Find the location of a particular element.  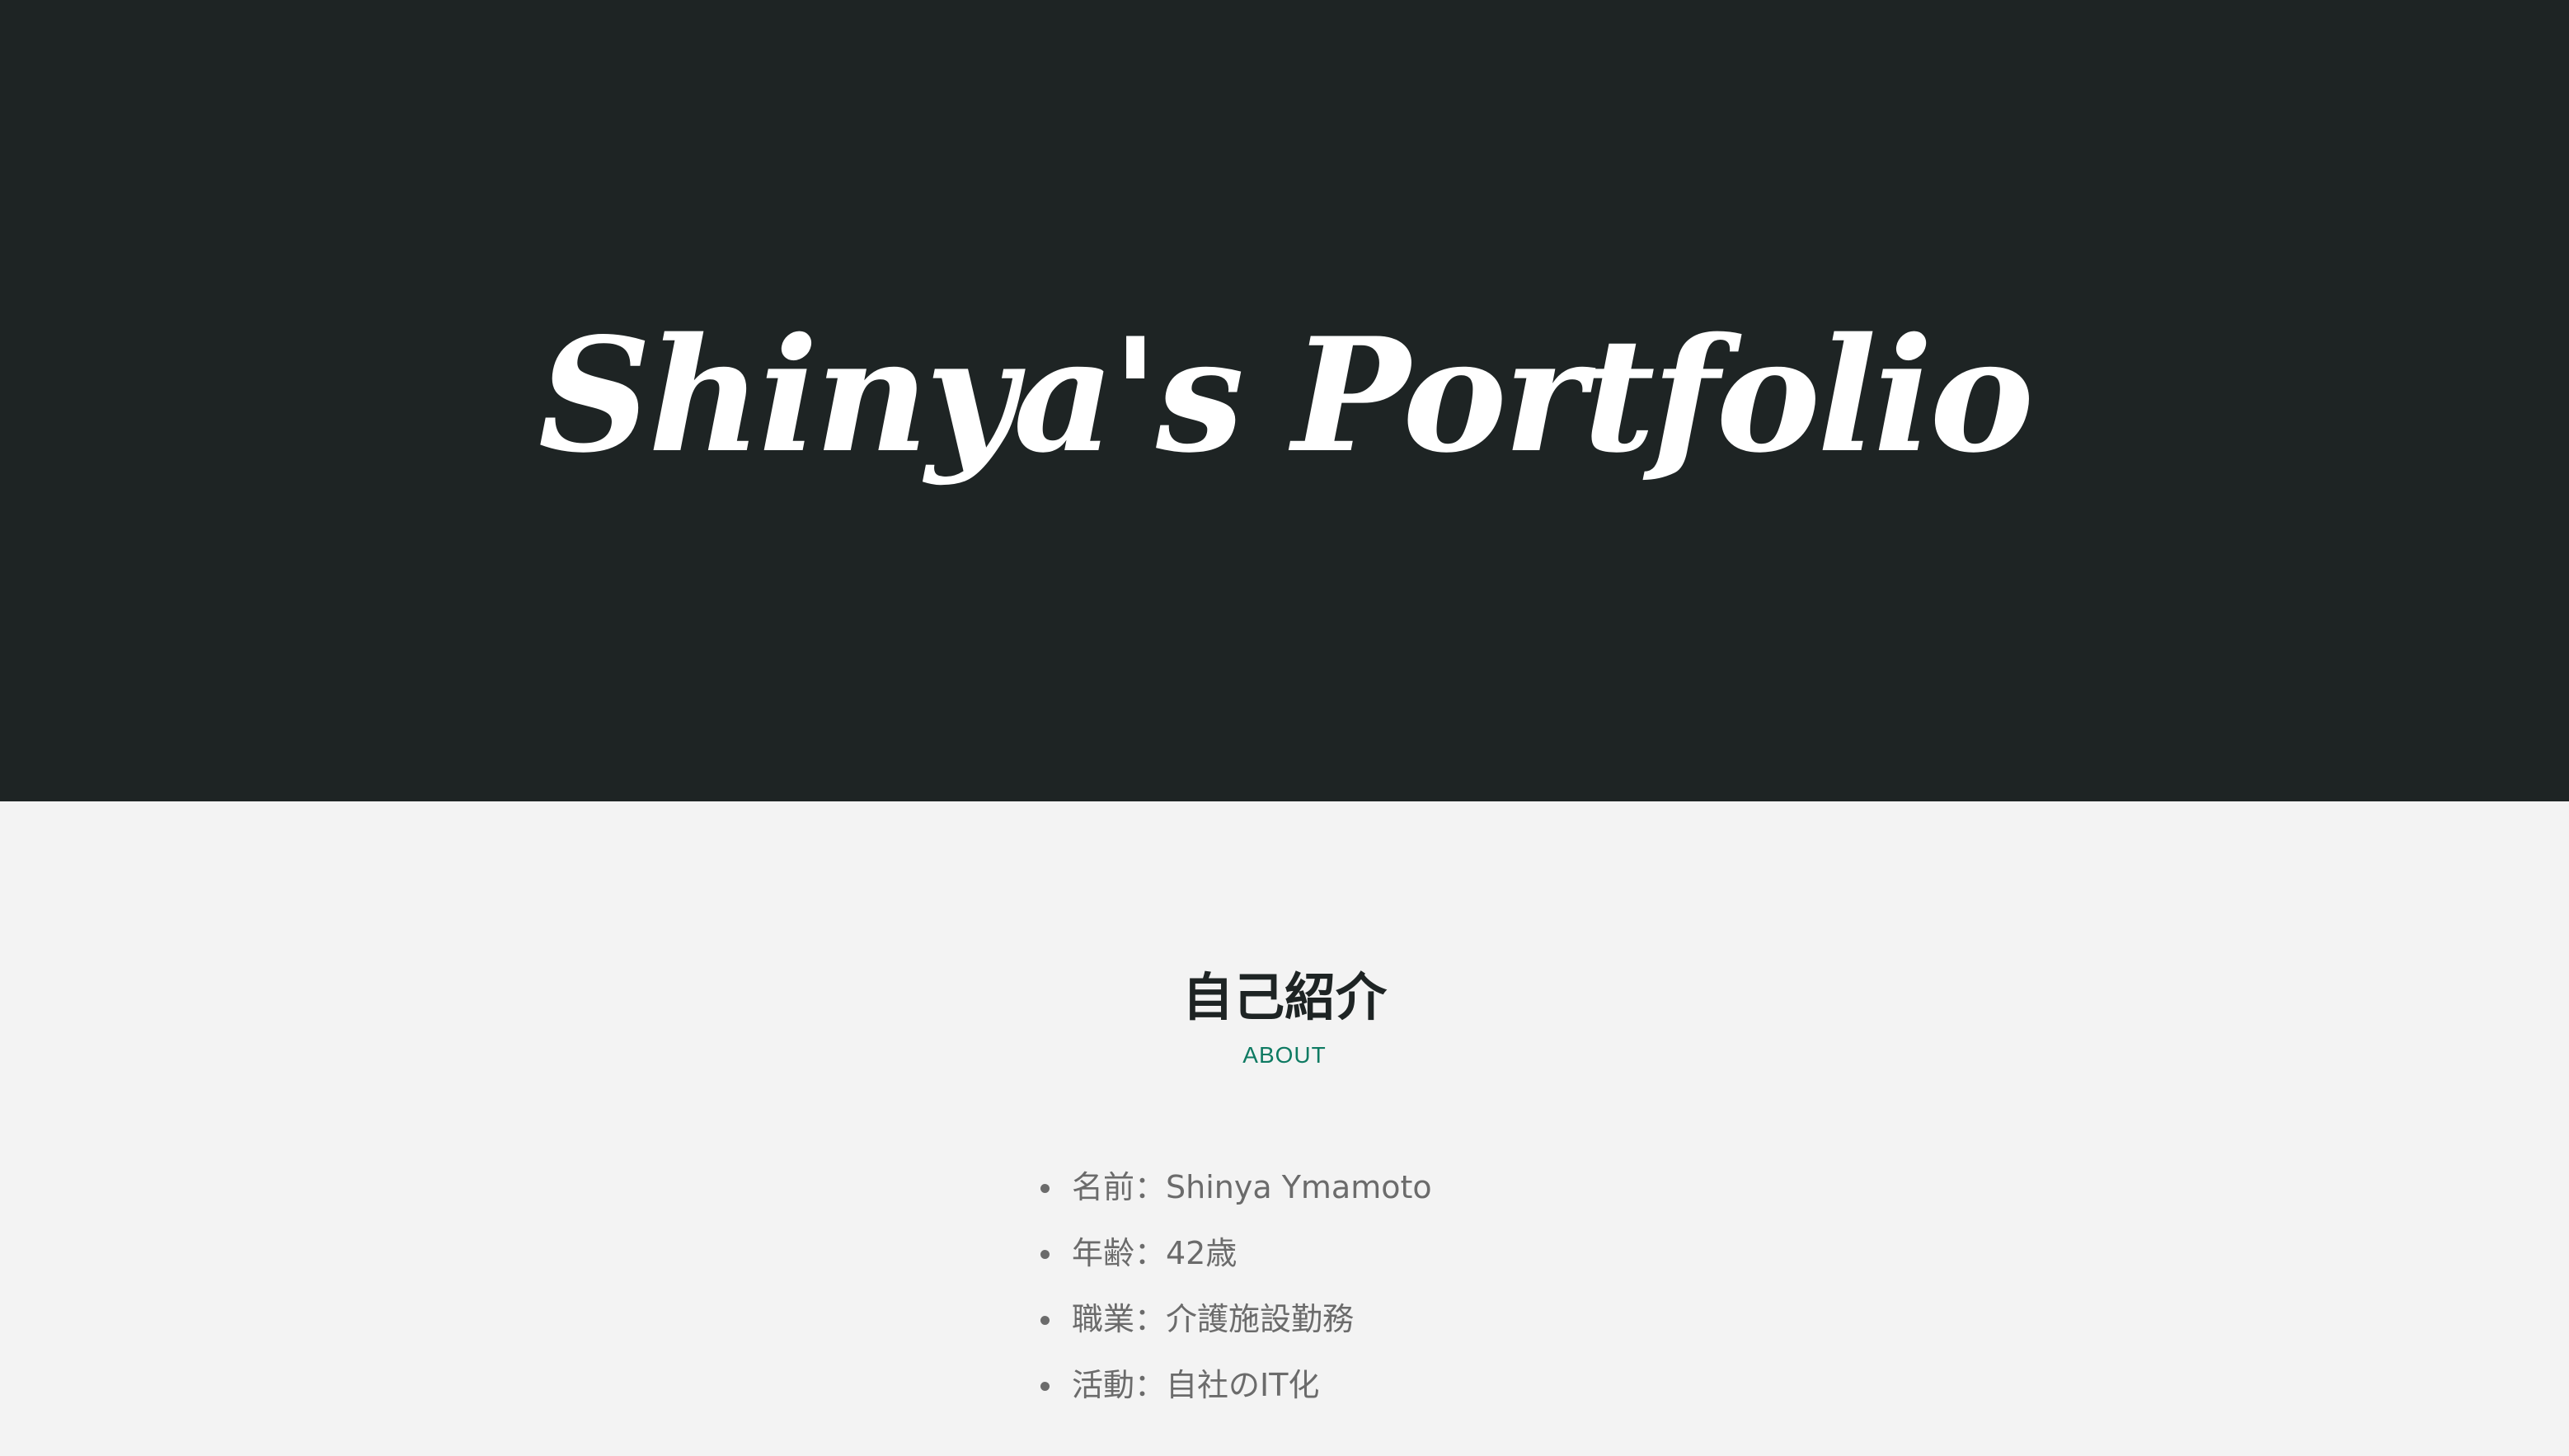

profile-item-text: 名前：Shinya Ymamoto is located at coordinates (1252, 1187).